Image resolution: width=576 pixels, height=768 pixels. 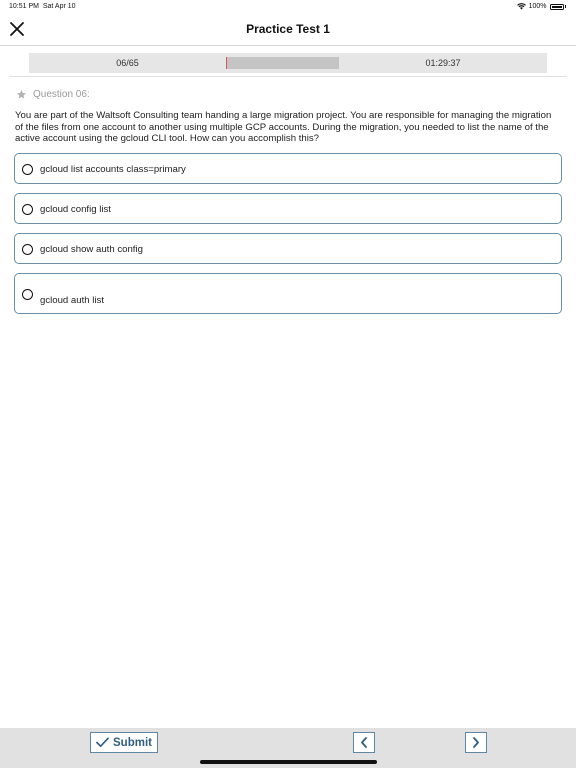 I want to click on progress-bar, so click(x=282, y=63).